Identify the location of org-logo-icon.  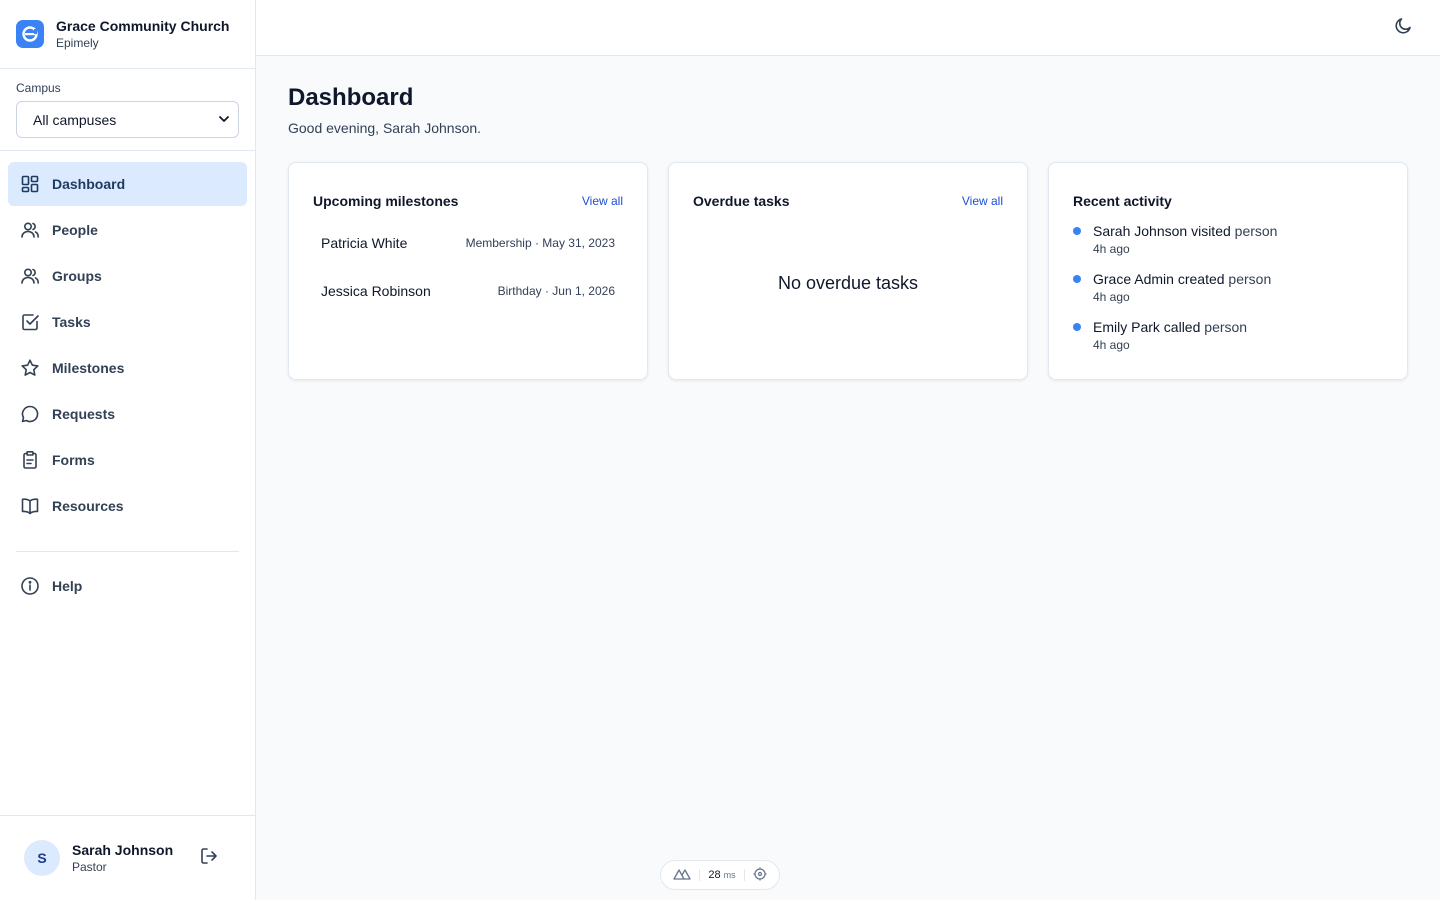
(30, 34).